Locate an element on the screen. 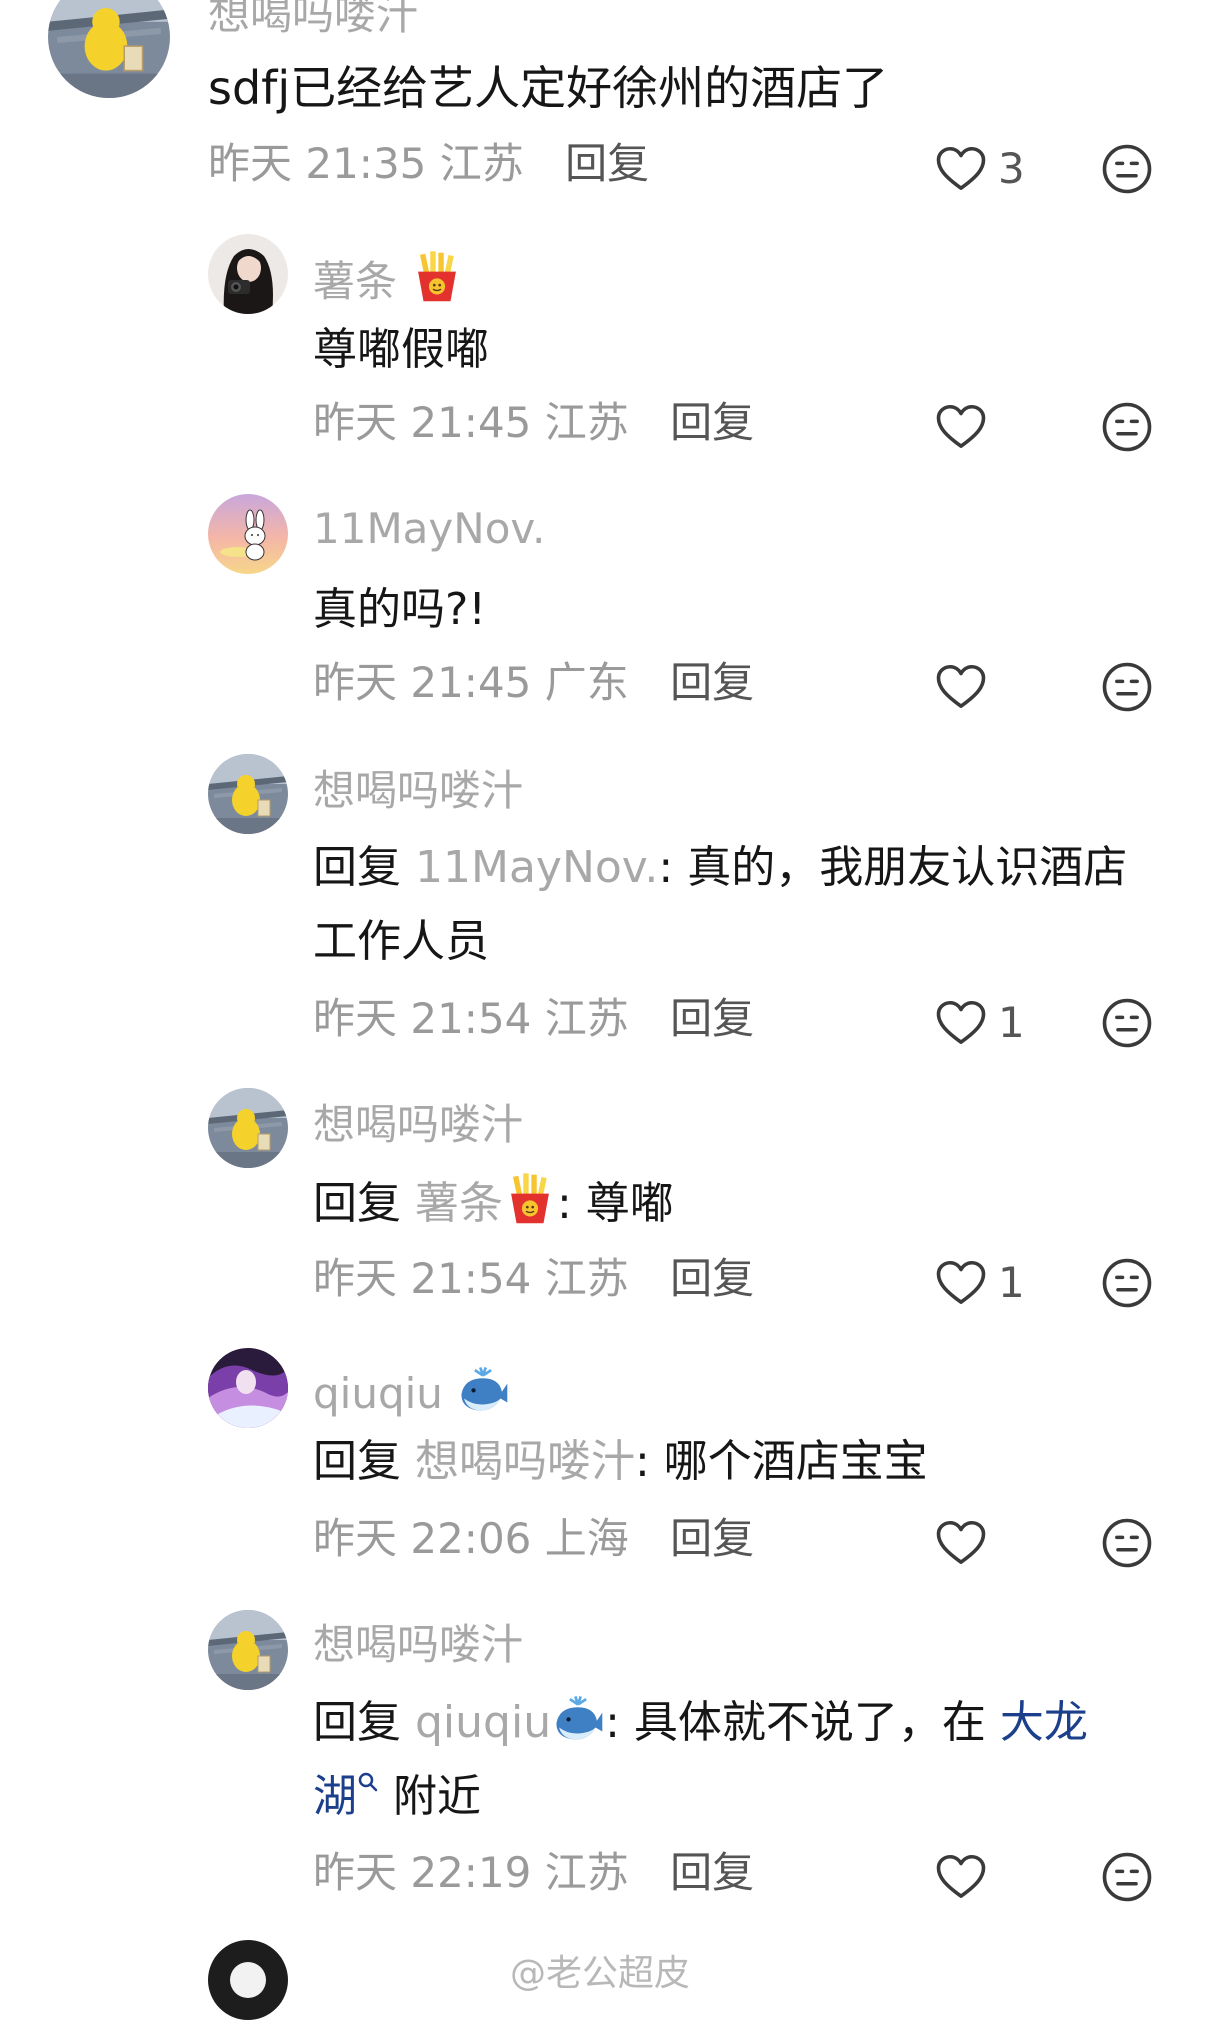 This screenshot has width=1206, height=2020. reply-to-user: qiuqiu is located at coordinates (510, 1722).